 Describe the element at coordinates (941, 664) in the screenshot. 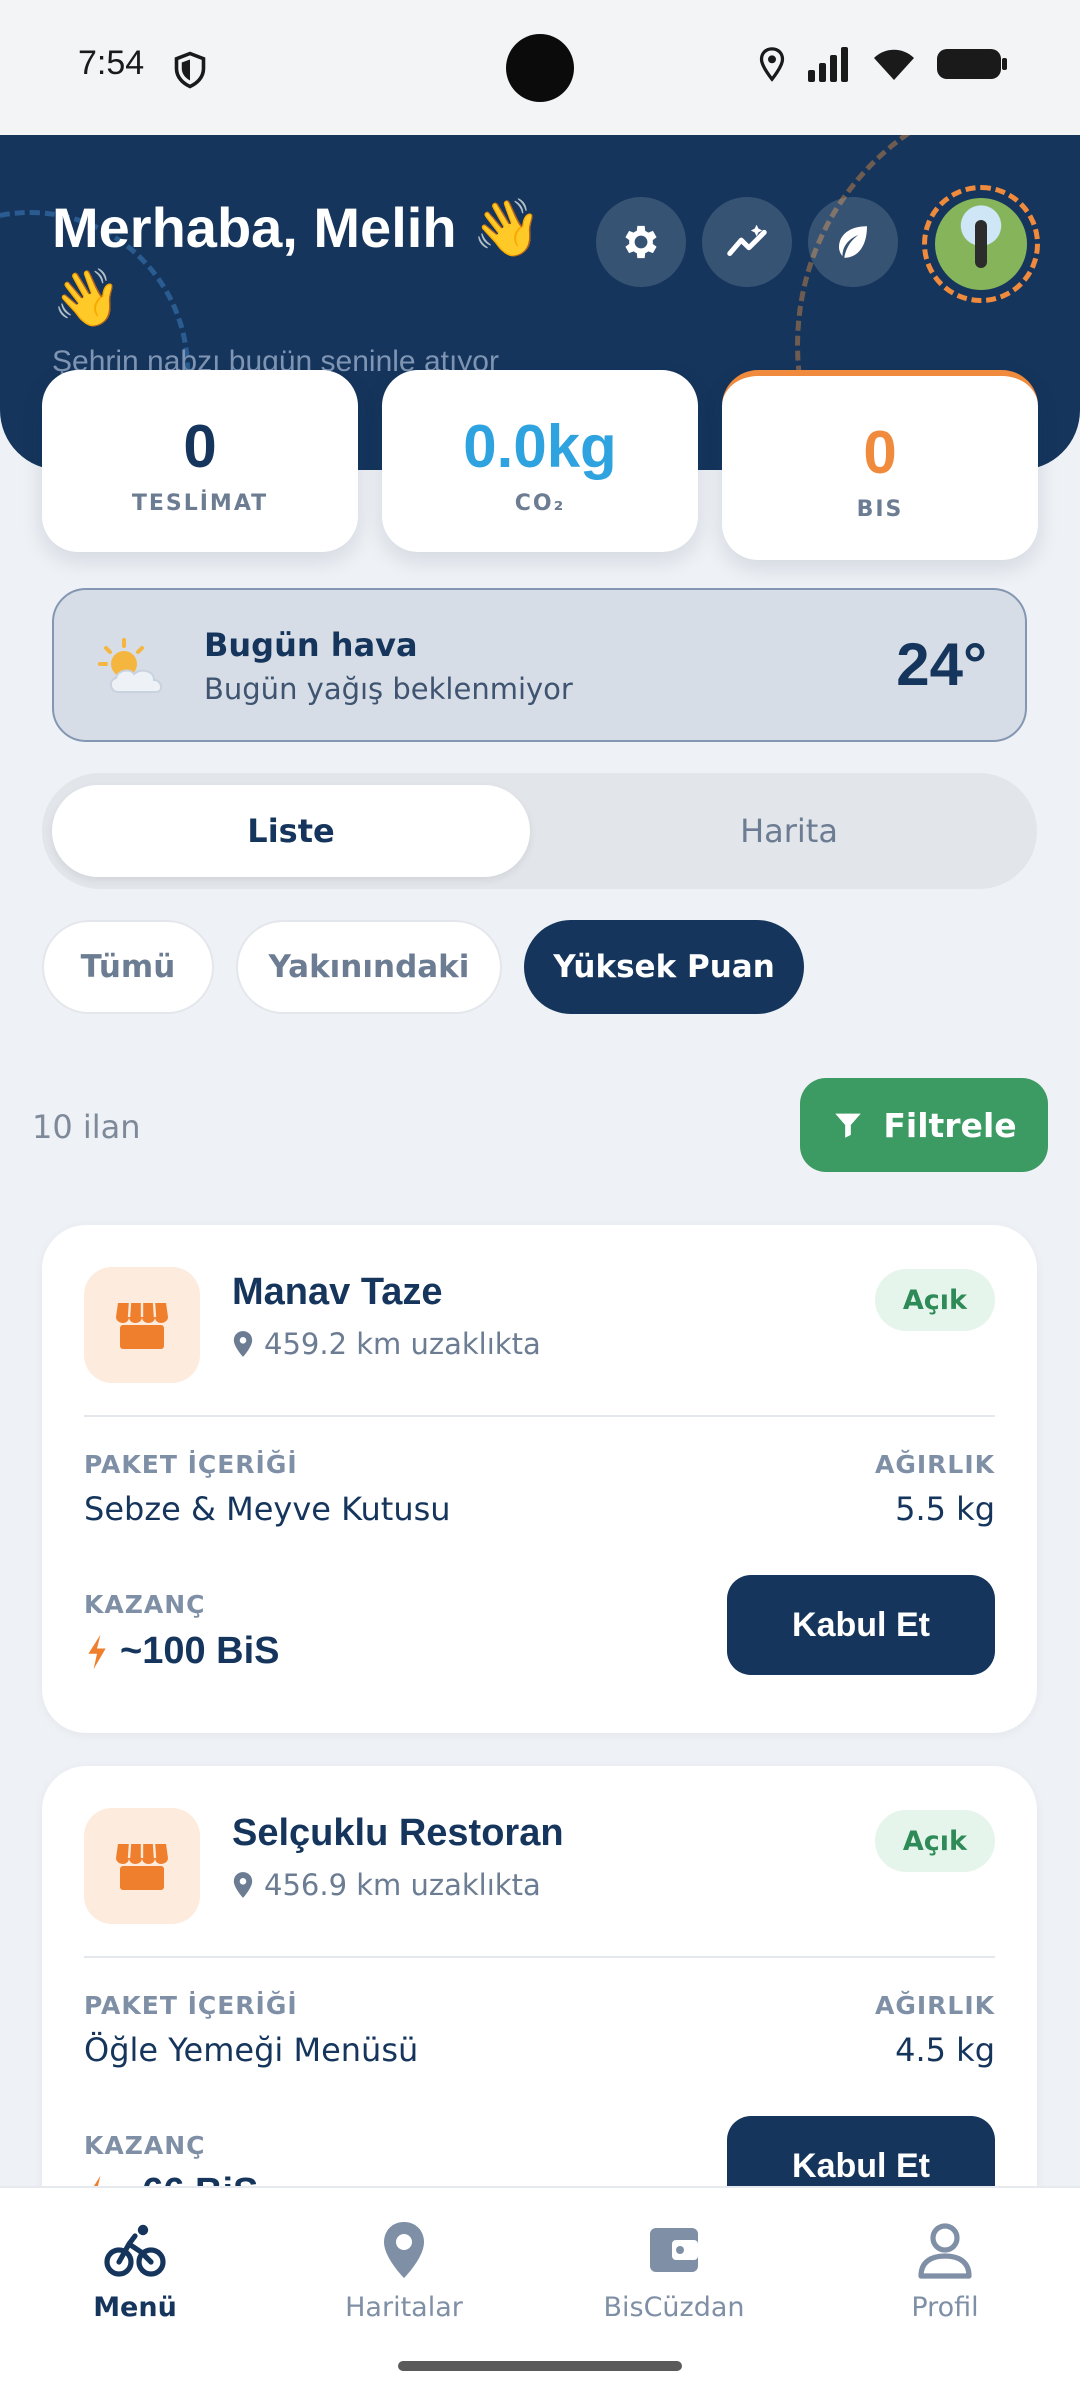

I see `weather-temperature: 24°` at that location.